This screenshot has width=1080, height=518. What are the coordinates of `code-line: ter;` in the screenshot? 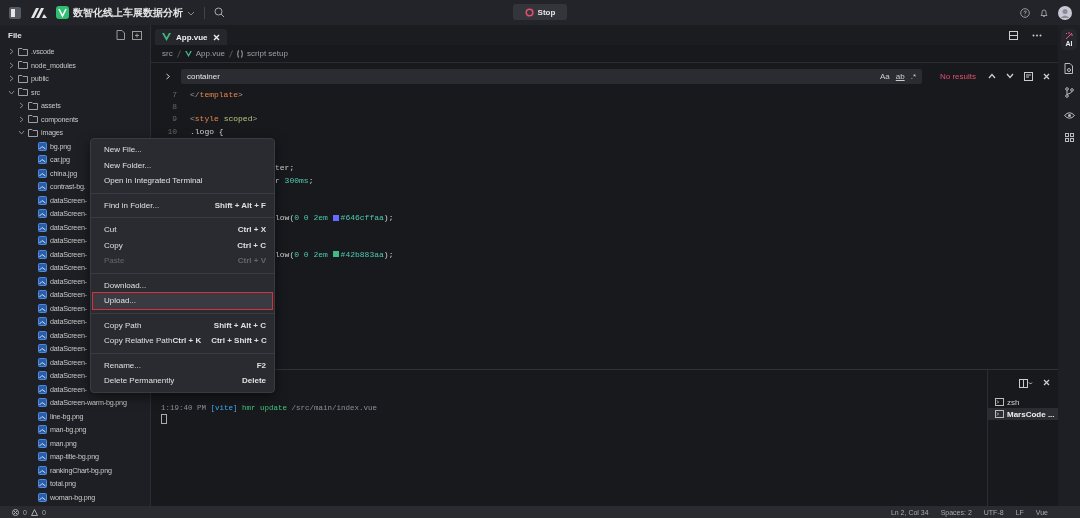 It's located at (285, 168).